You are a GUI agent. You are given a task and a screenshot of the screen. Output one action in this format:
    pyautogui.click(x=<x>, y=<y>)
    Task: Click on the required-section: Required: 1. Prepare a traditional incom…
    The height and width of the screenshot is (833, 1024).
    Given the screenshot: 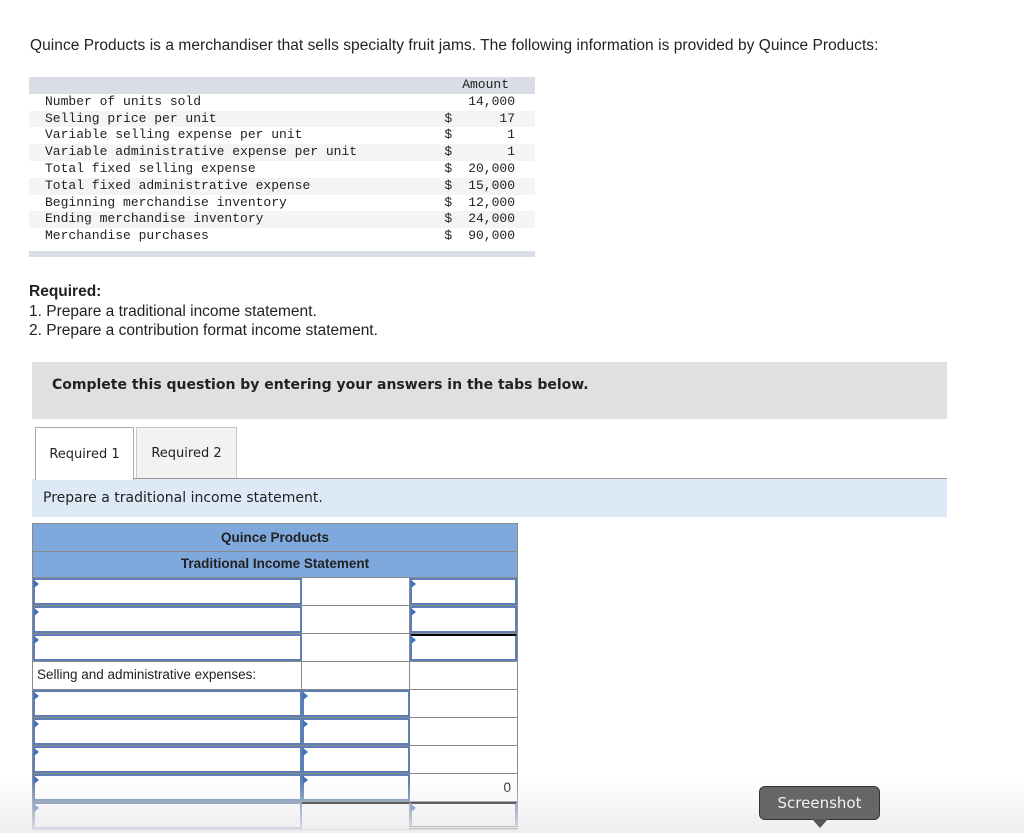 What is the action you would take?
    pyautogui.click(x=203, y=311)
    